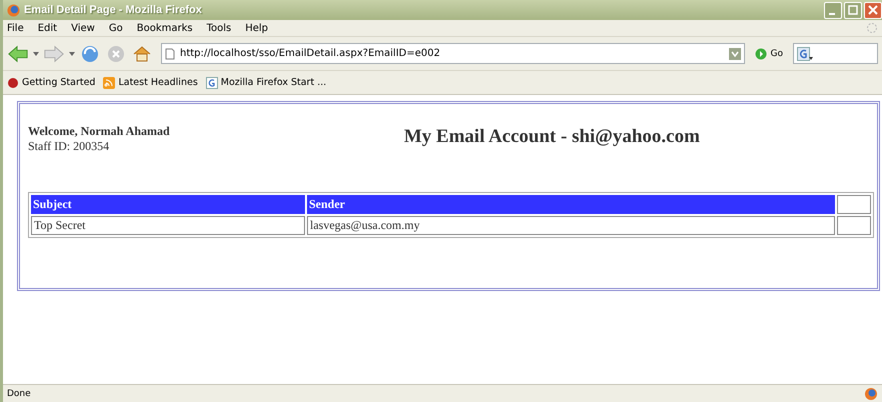 This screenshot has height=402, width=882. What do you see at coordinates (219, 28) in the screenshot?
I see `menu-item: Tools` at bounding box center [219, 28].